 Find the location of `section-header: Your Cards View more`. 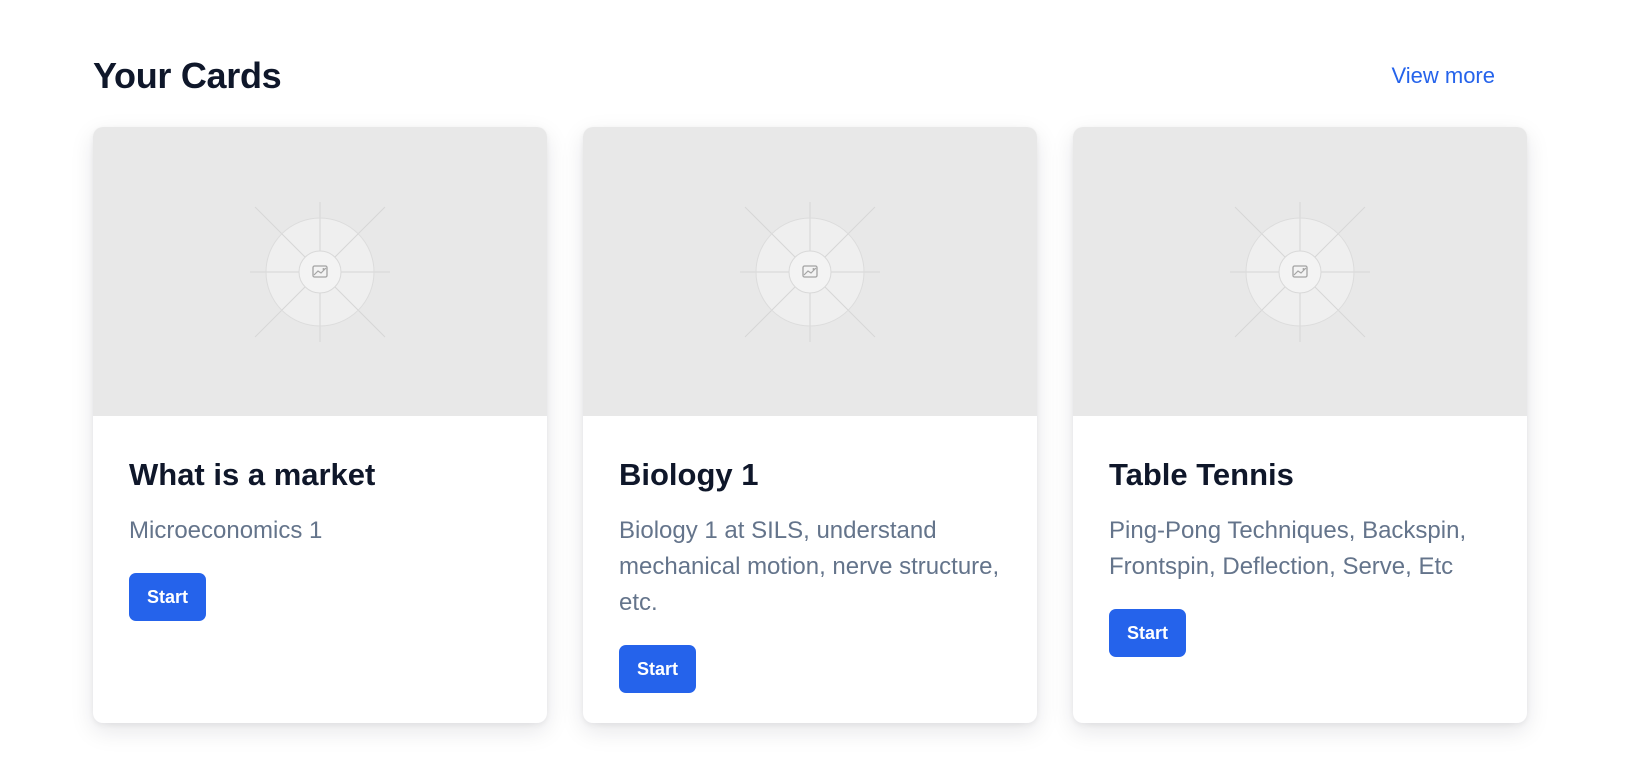

section-header: Your Cards View more is located at coordinates (806, 76).